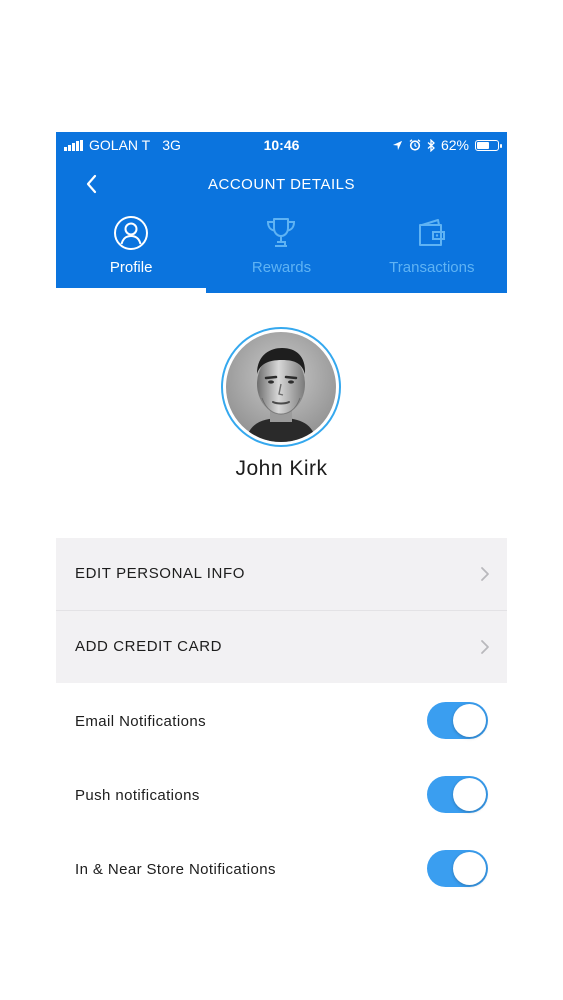  I want to click on nav-bar: ACCOUNT DETAILS, so click(281, 184).